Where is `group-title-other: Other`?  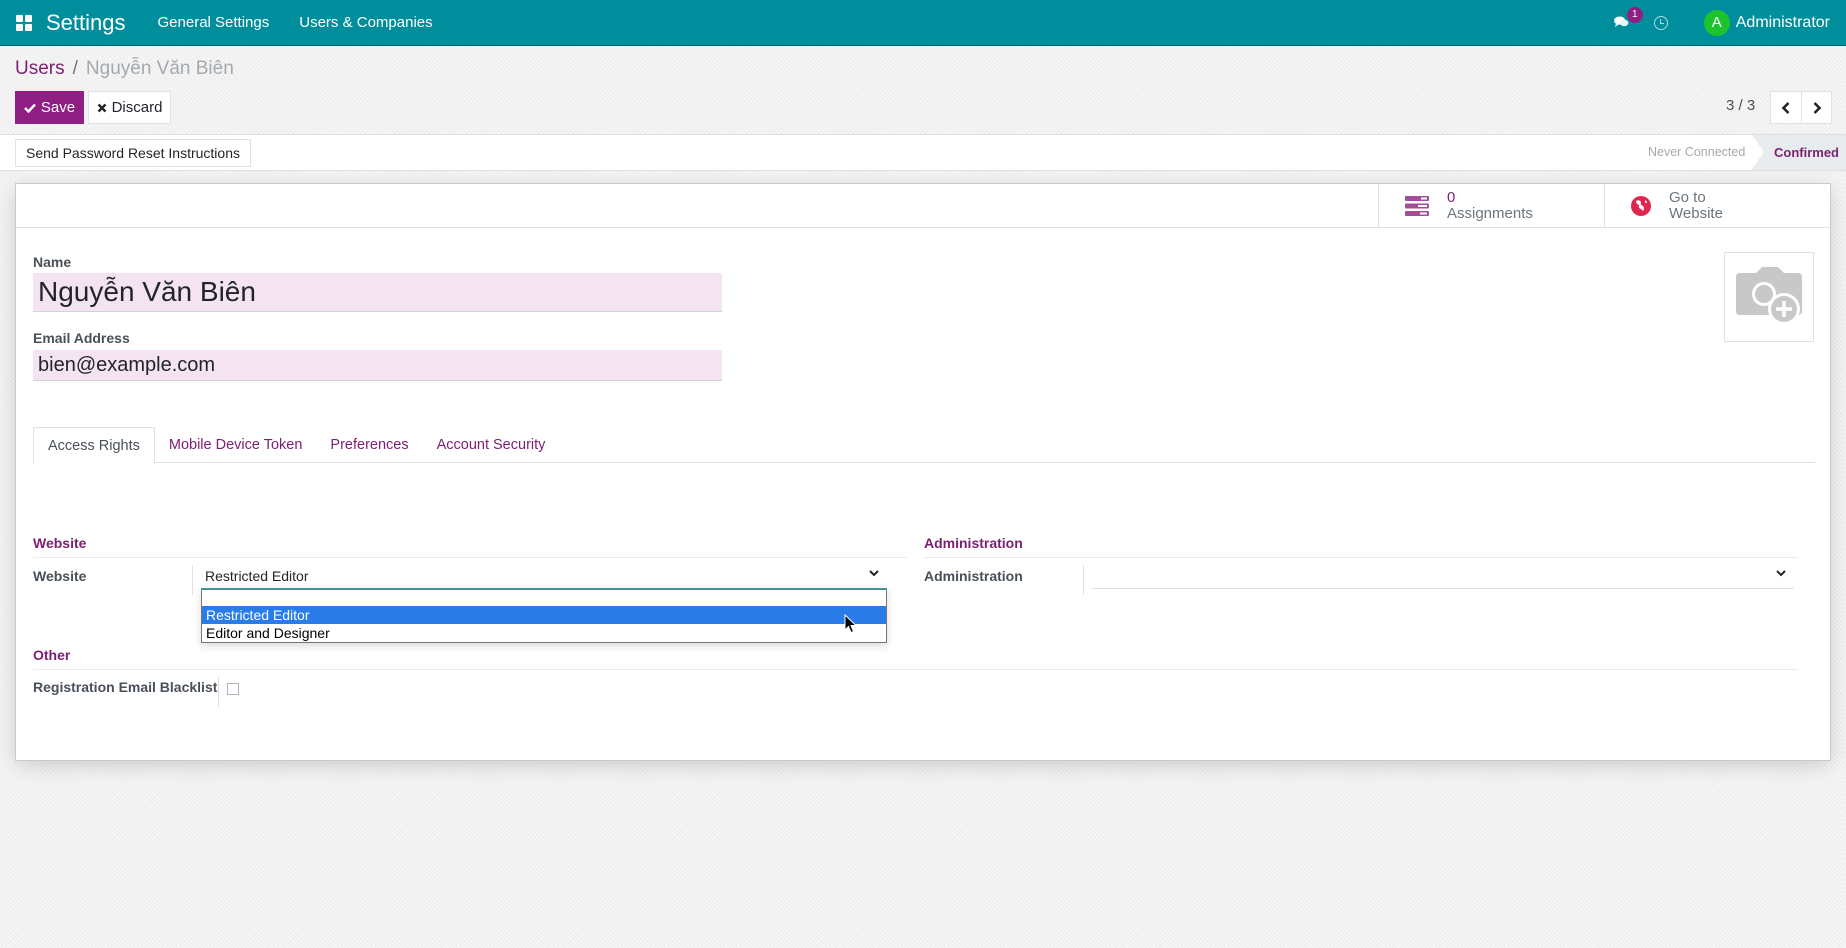
group-title-other: Other is located at coordinates (915, 658).